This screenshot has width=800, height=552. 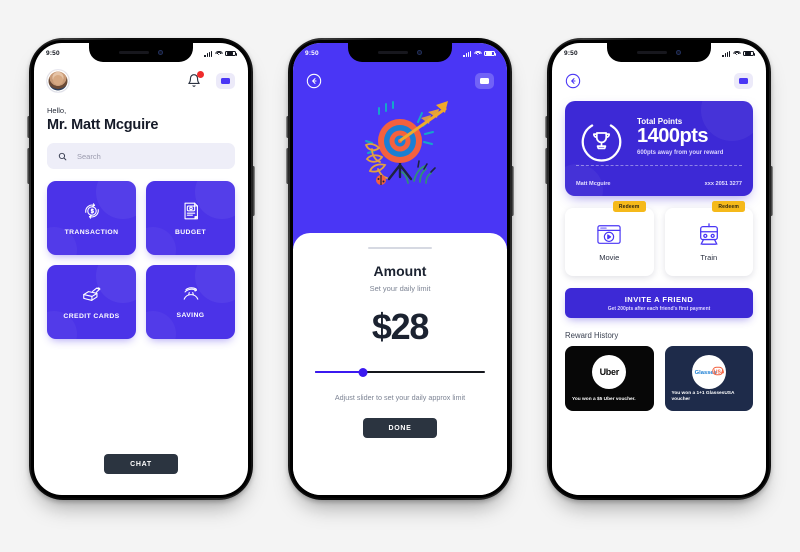 What do you see at coordinates (400, 326) in the screenshot?
I see `amount-value: $28` at bounding box center [400, 326].